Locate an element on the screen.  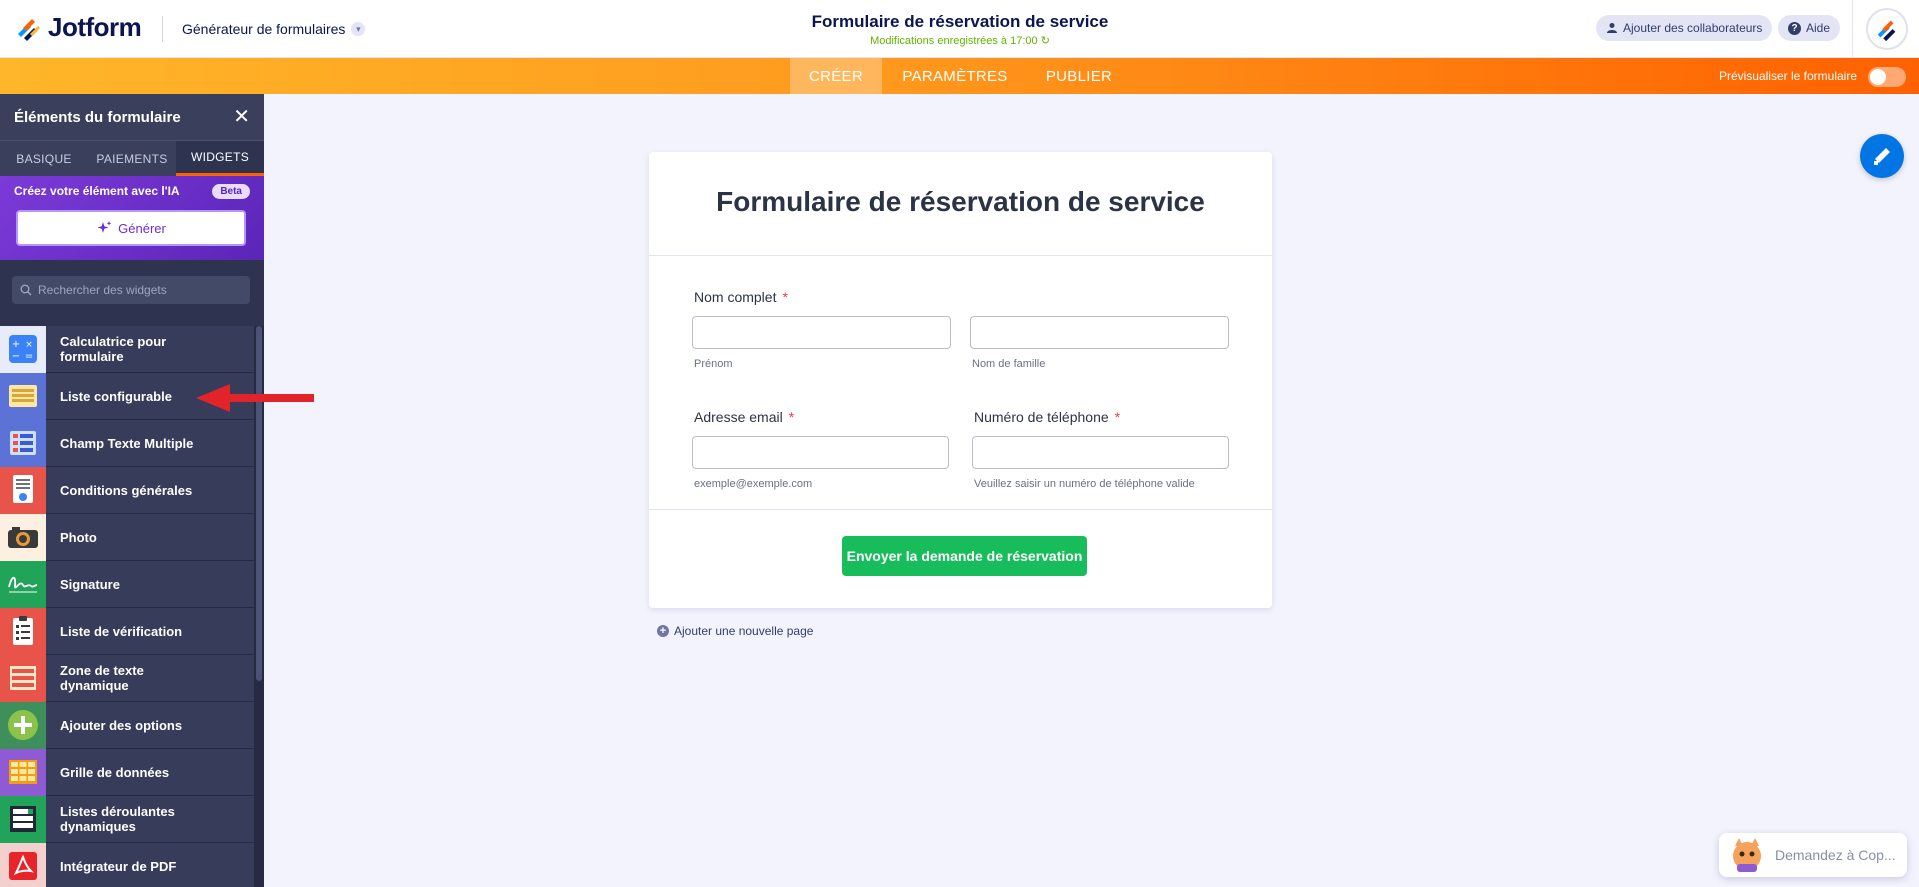
add-page-label: Ajouter une nouvelle page is located at coordinates (744, 631).